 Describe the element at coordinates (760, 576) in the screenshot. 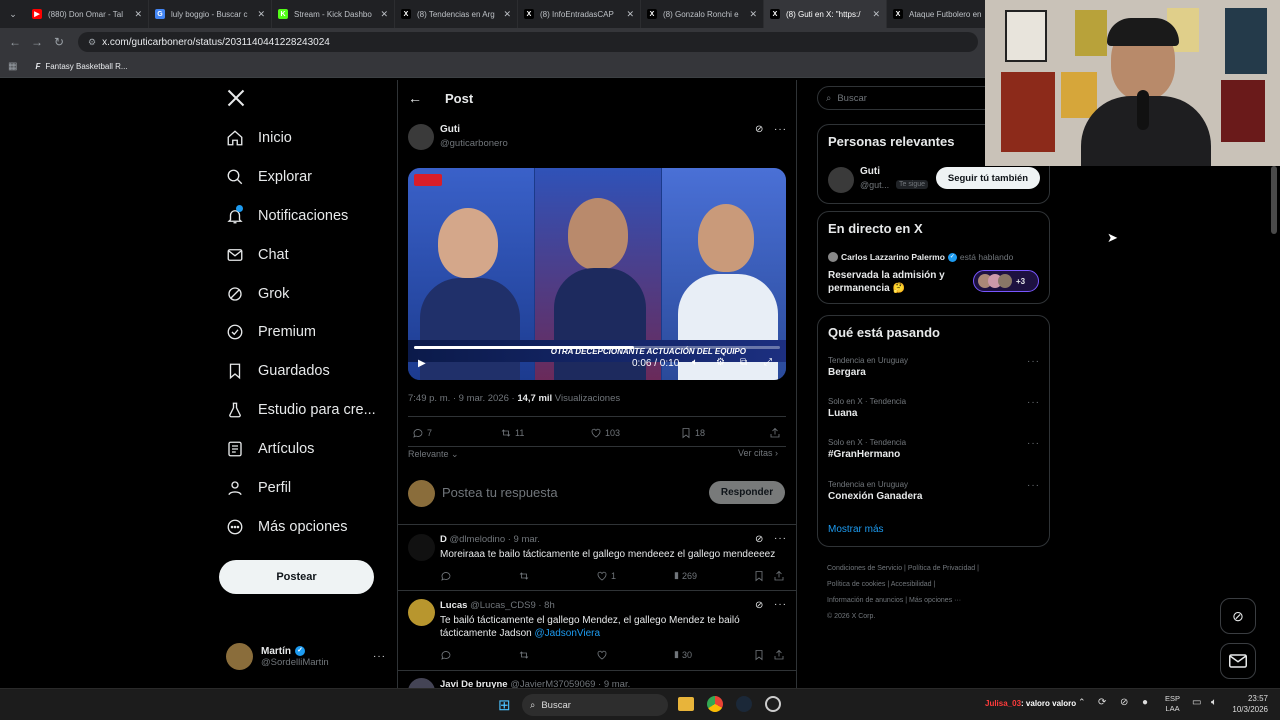

I see `reply-bookmark-action` at that location.